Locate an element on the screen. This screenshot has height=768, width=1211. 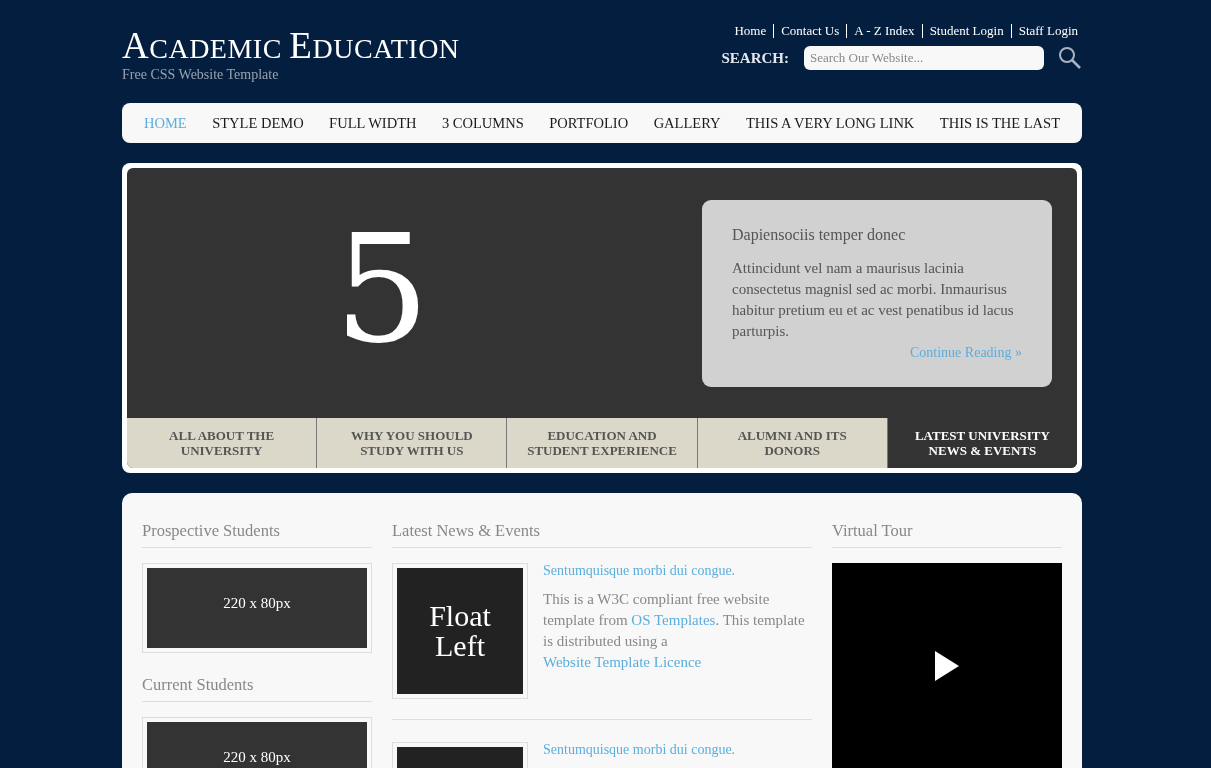
search-icon is located at coordinates (1070, 58).